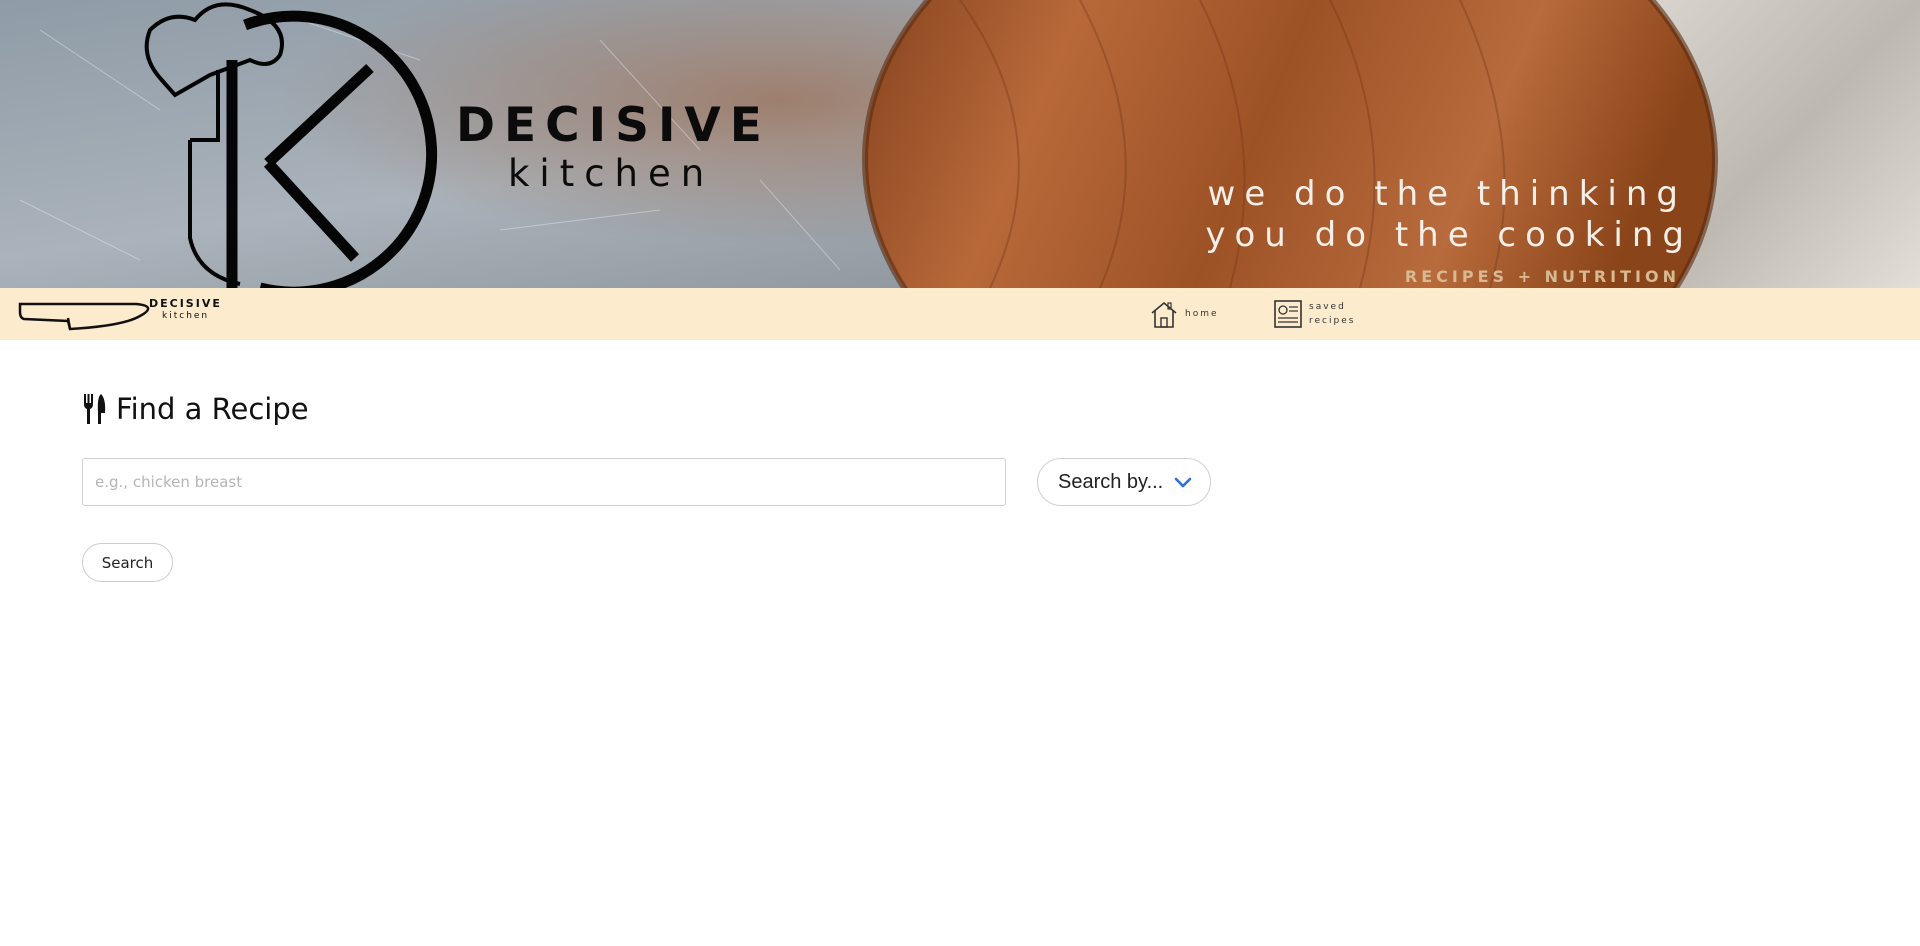 The width and height of the screenshot is (1920, 946). I want to click on page-title-row: Find a Recipe, so click(195, 409).